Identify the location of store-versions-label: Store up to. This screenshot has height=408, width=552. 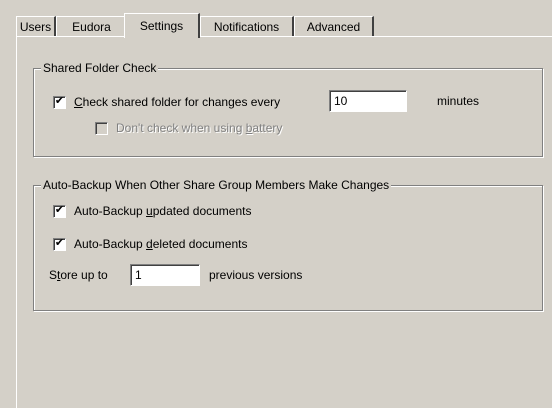
(78, 275).